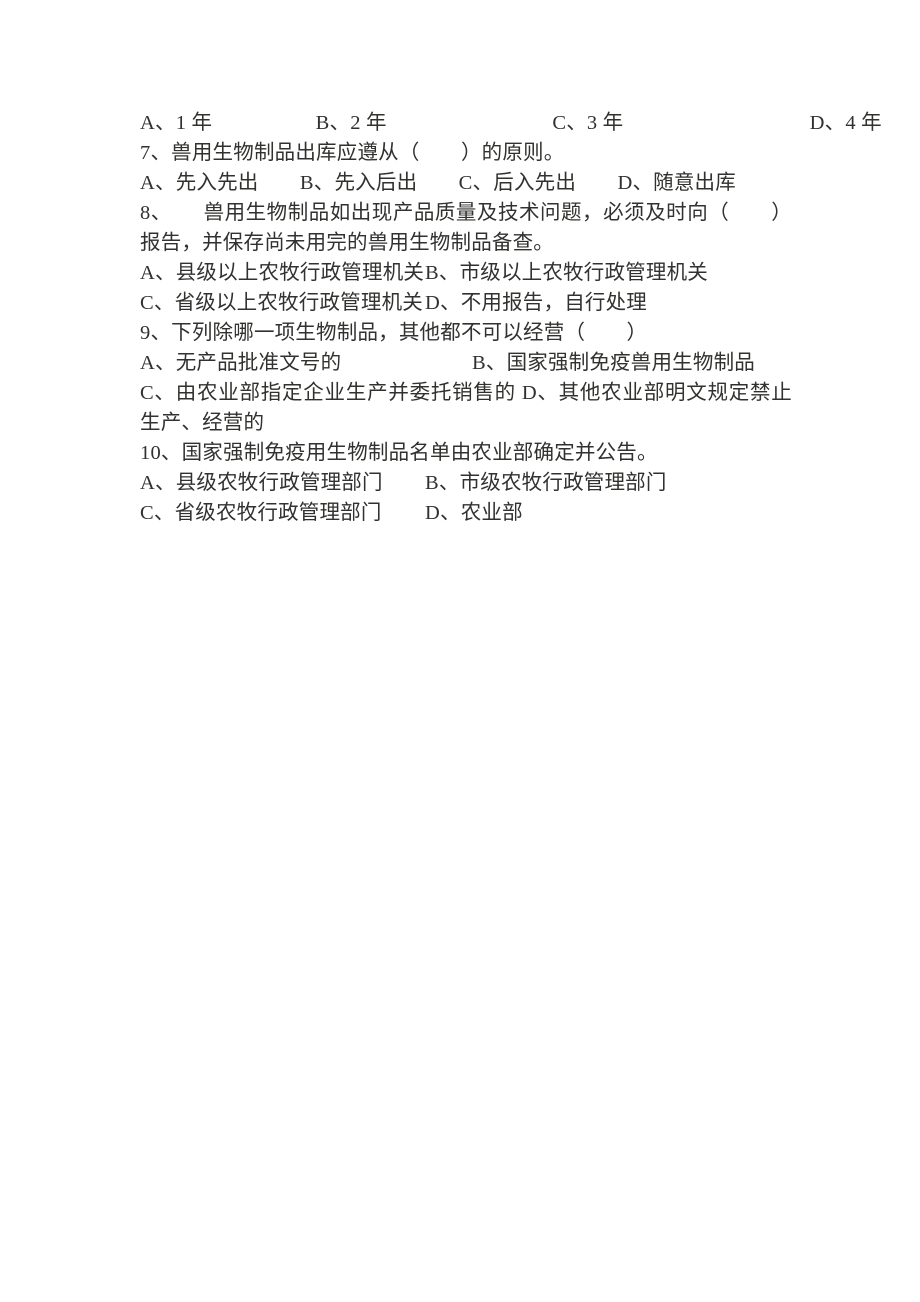  Describe the element at coordinates (399, 453) in the screenshot. I see `question-10-stem: 10、国家强制免疫用生物制品名单由农业部确定并公告。` at that location.